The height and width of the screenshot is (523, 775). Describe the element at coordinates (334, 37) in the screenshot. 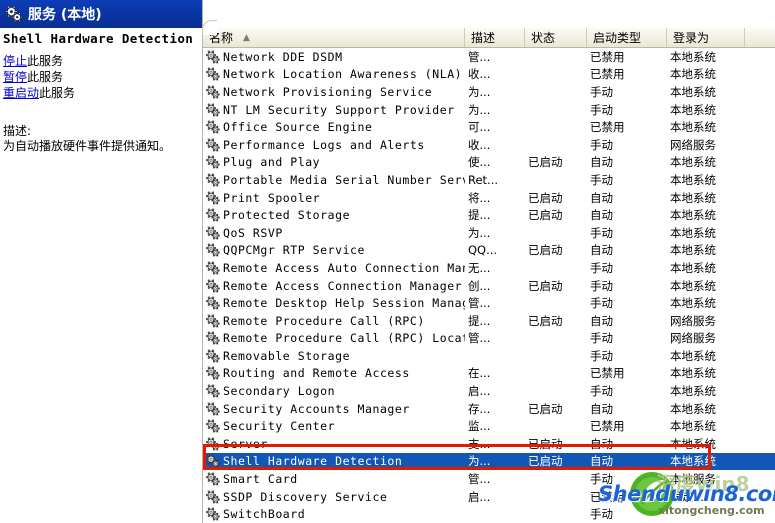

I see `column-header-name: 名称 ▲` at that location.